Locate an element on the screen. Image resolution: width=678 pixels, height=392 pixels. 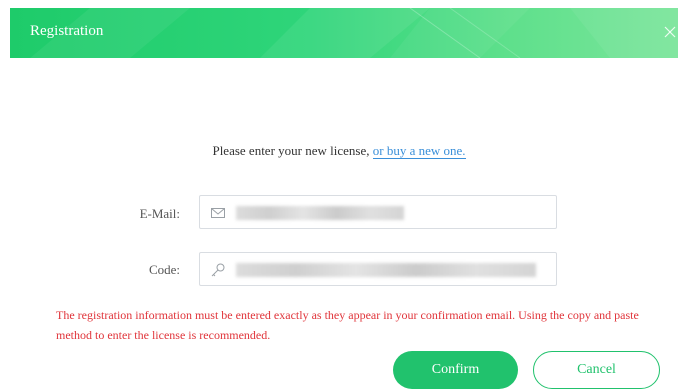
envelope-icon is located at coordinates (218, 213).